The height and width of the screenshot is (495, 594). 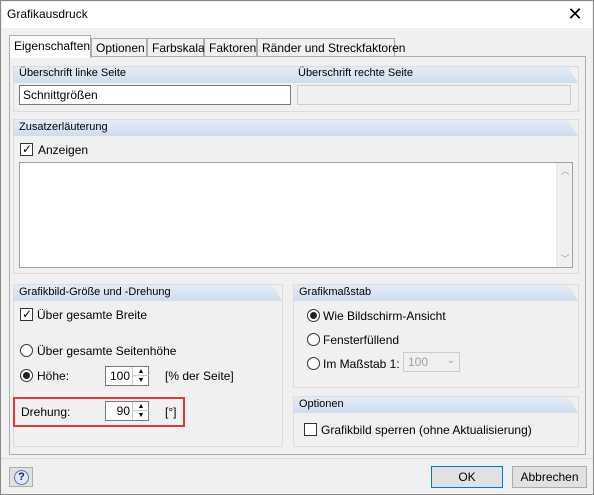 What do you see at coordinates (431, 362) in the screenshot?
I see `ratio-select: 100 ⌄` at bounding box center [431, 362].